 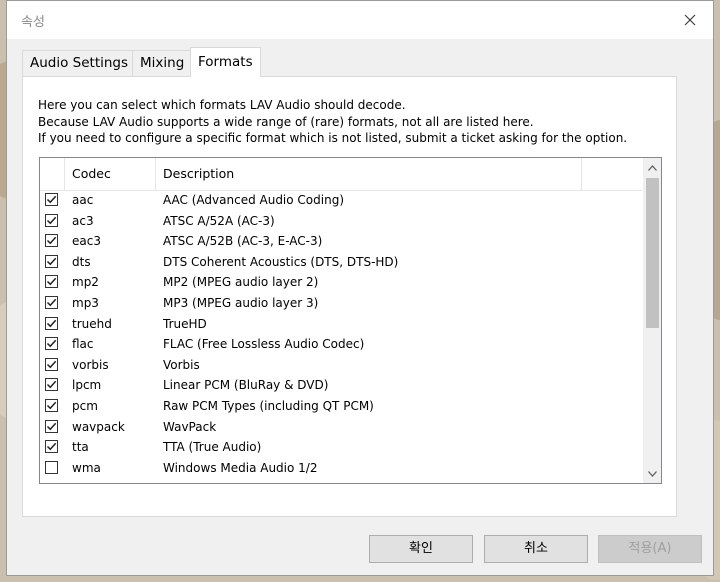 I want to click on scroll-up-button, so click(x=652, y=167).